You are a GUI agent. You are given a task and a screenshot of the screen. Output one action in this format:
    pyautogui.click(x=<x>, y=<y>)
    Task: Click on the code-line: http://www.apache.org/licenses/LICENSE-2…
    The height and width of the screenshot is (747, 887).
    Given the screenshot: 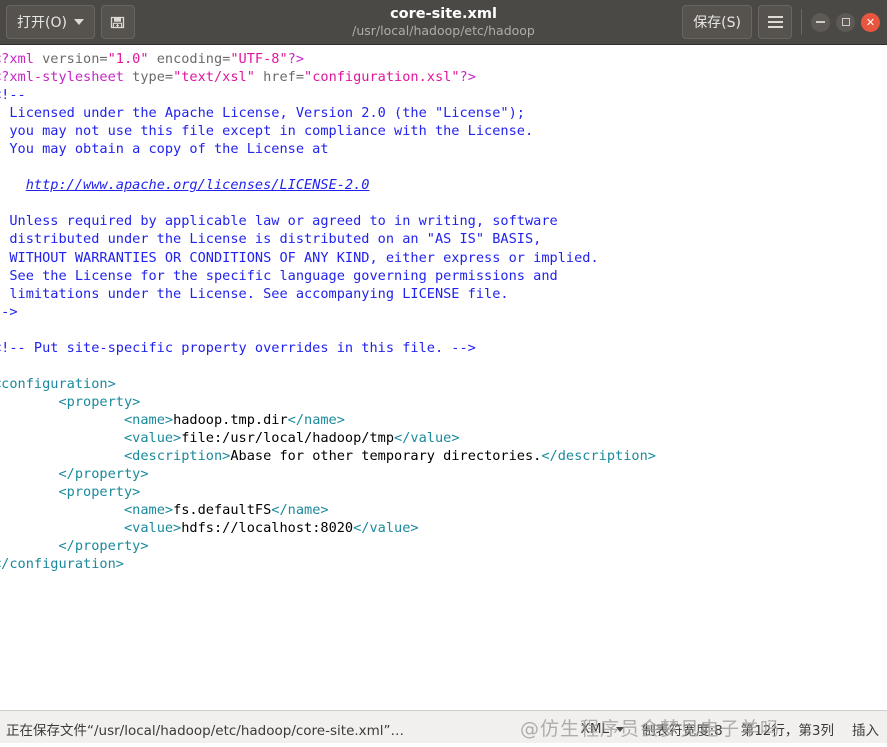 What is the action you would take?
    pyautogui.click(x=443, y=185)
    